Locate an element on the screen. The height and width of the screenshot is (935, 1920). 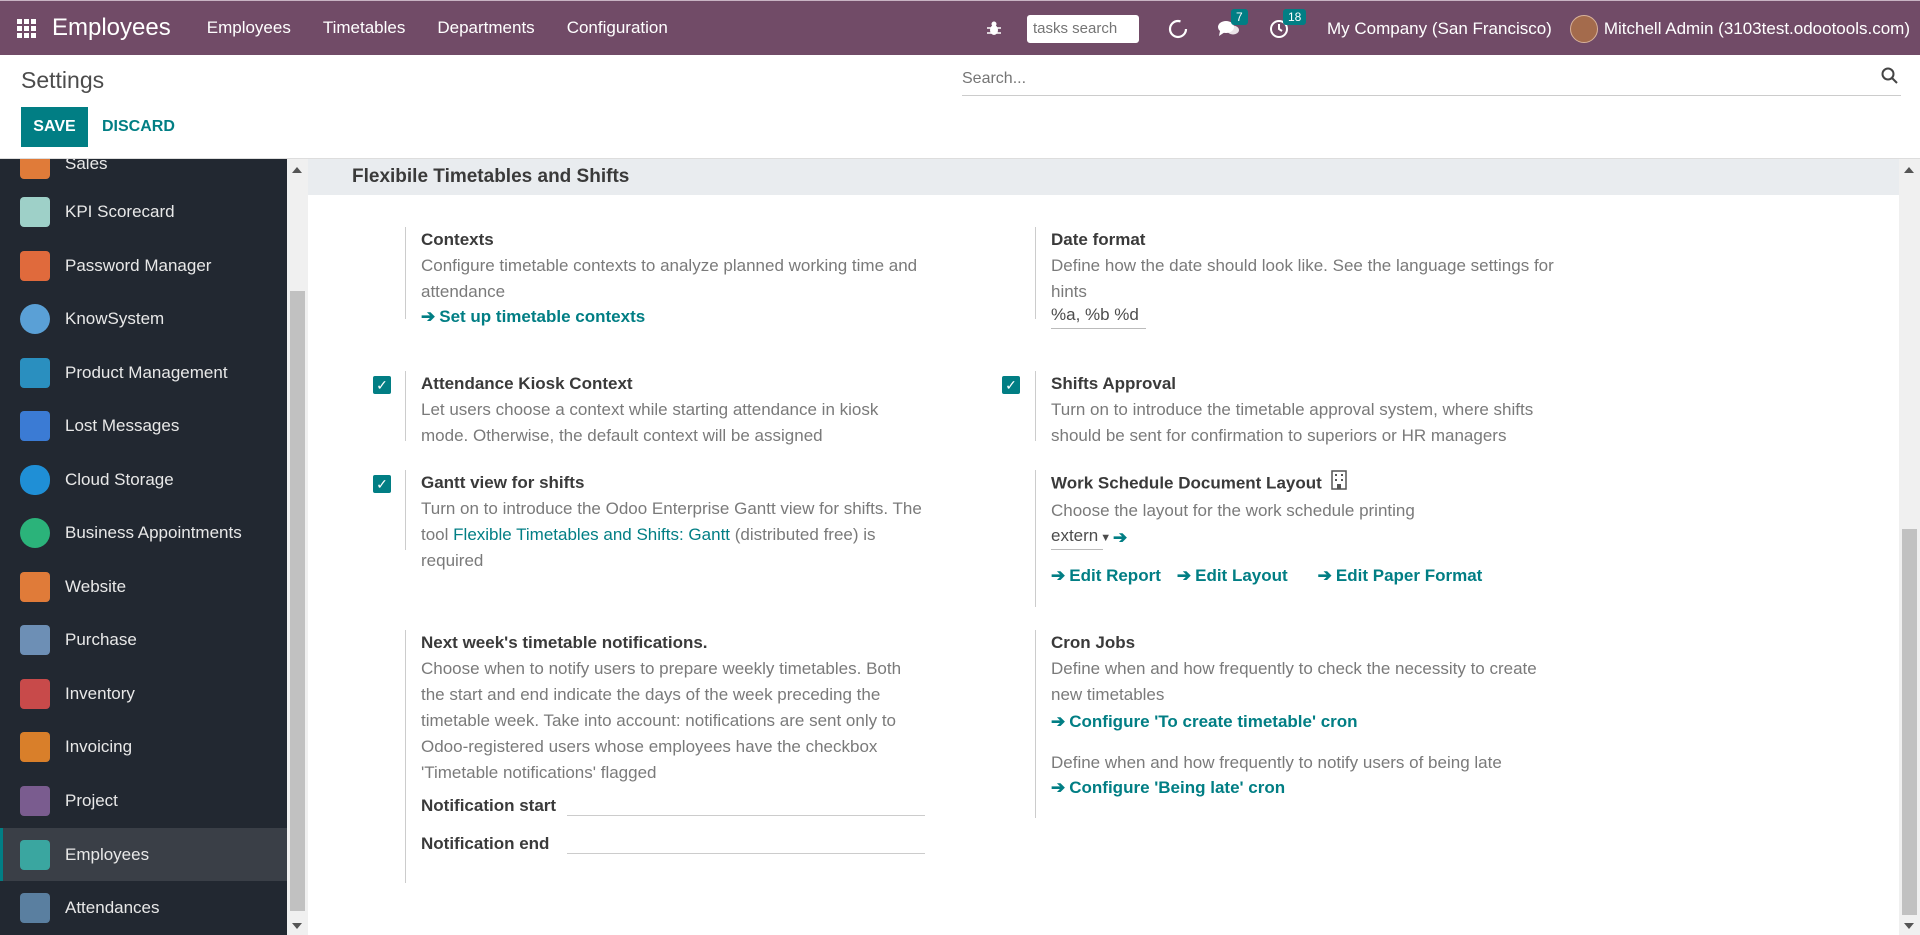
sales-icon is located at coordinates (35, 169).